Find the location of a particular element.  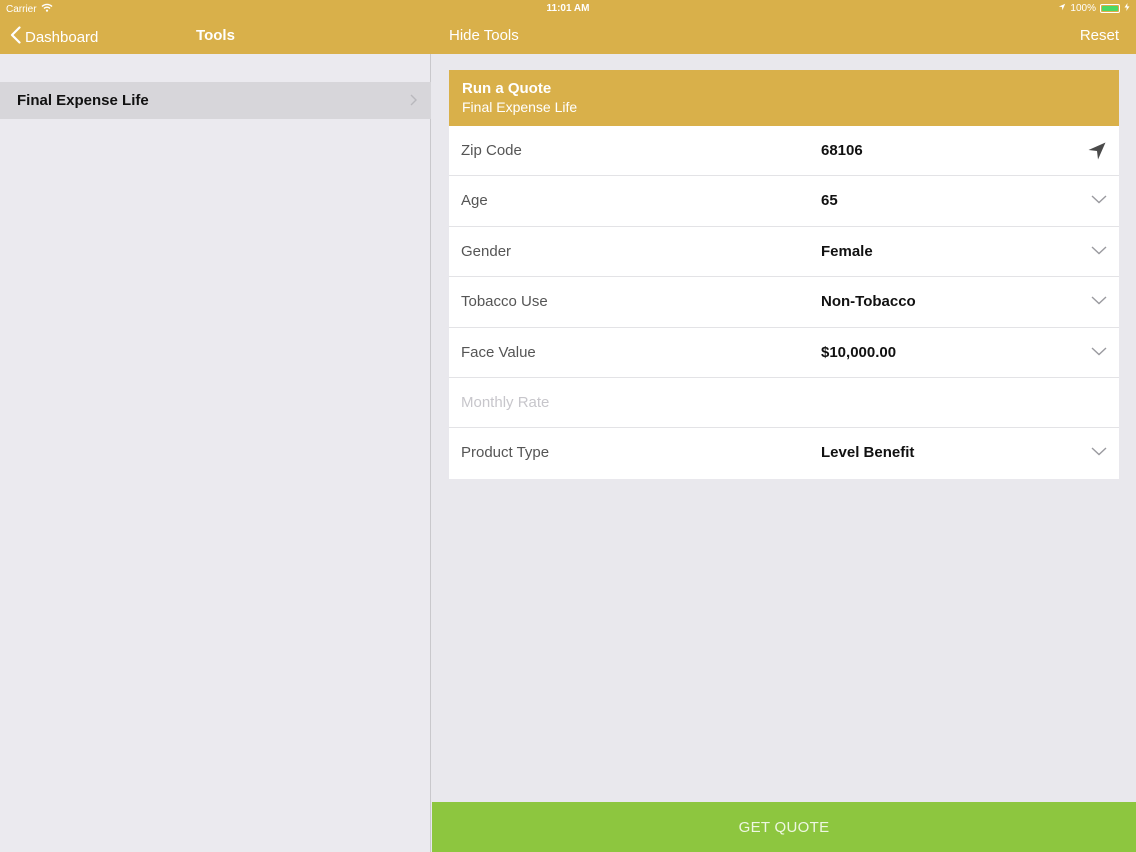

gender-label: Gender is located at coordinates (486, 251).